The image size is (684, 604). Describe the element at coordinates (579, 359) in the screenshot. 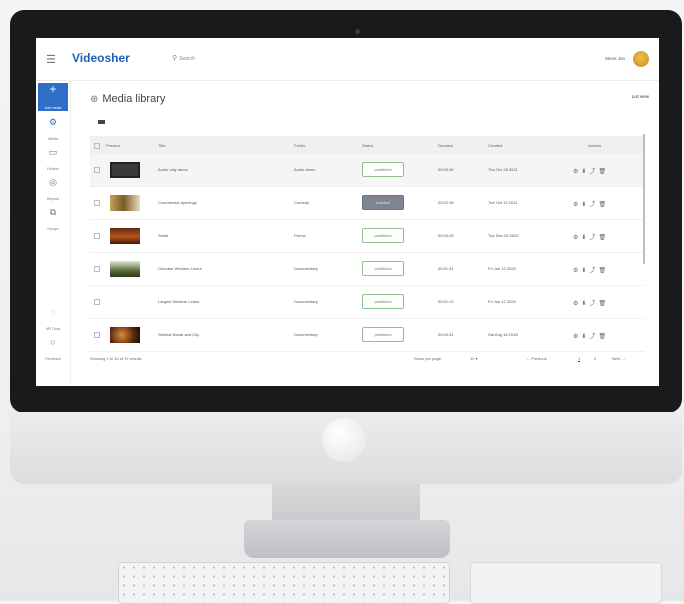

I see `page-1-button: 1` at that location.